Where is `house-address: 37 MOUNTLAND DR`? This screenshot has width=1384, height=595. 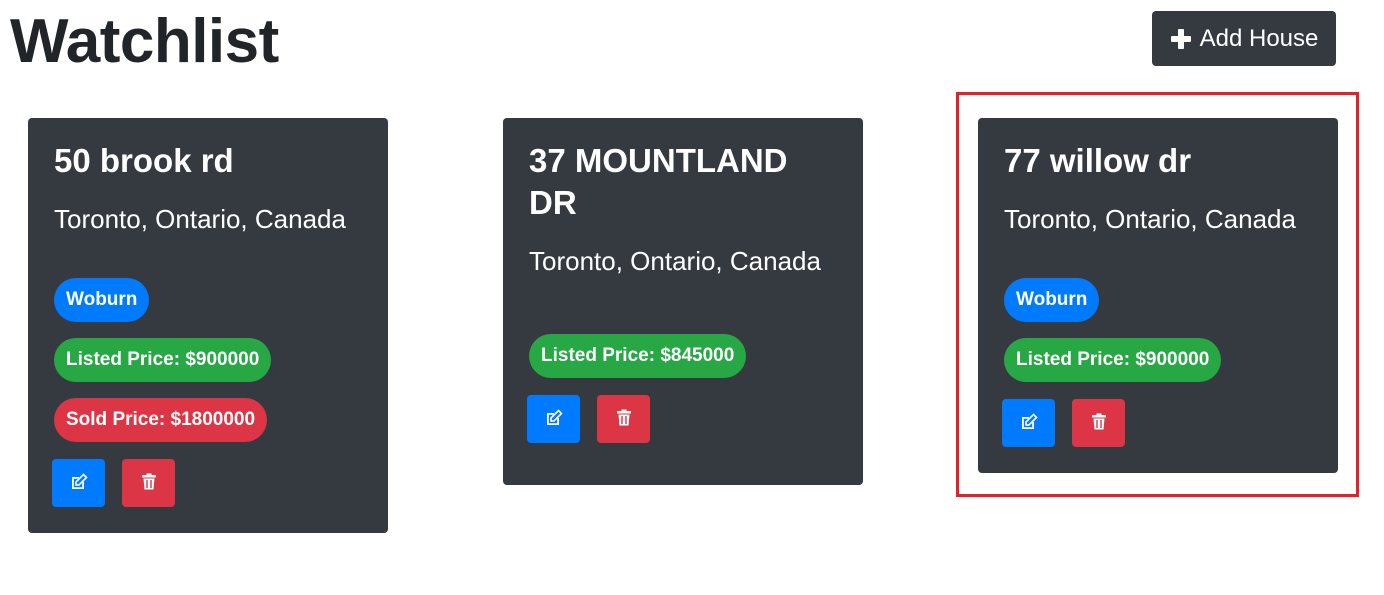
house-address: 37 MOUNTLAND DR is located at coordinates (658, 181).